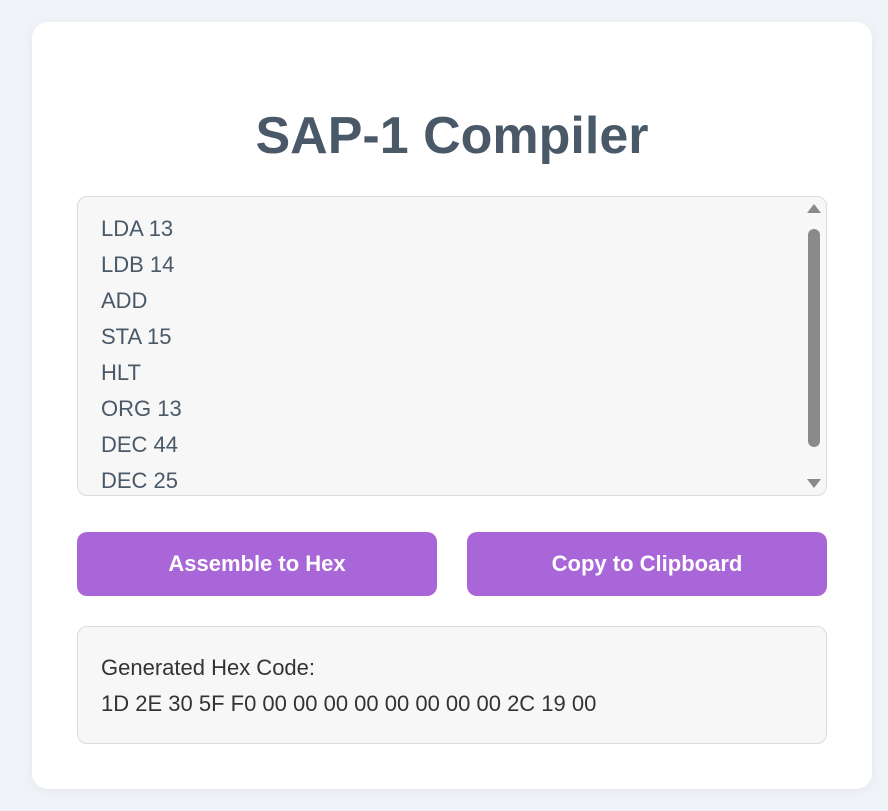 The image size is (888, 811). I want to click on scroll-down-arrow-icon, so click(814, 483).